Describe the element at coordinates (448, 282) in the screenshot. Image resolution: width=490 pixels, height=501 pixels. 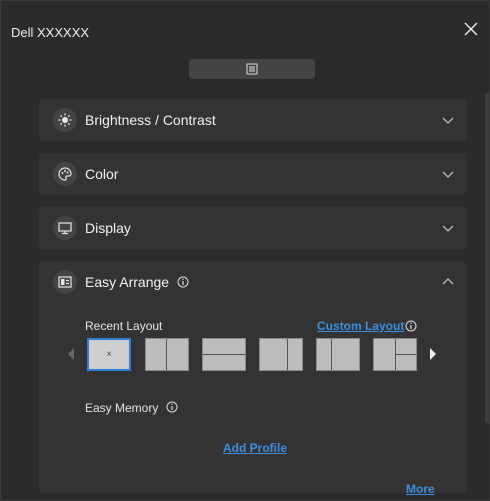
I see `chevron-up-icon` at that location.